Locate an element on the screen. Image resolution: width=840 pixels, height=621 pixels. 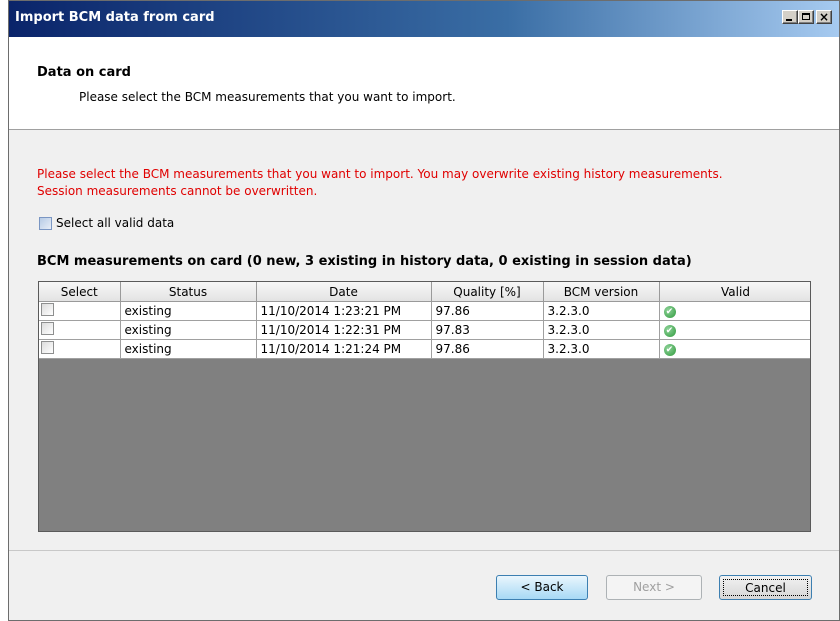
select-all-checkbox-box is located at coordinates (45, 223).